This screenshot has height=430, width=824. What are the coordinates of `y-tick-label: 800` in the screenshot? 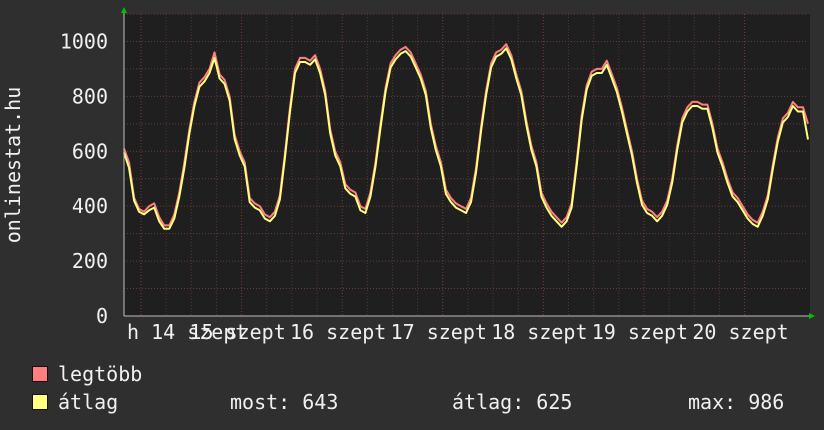 It's located at (90, 96).